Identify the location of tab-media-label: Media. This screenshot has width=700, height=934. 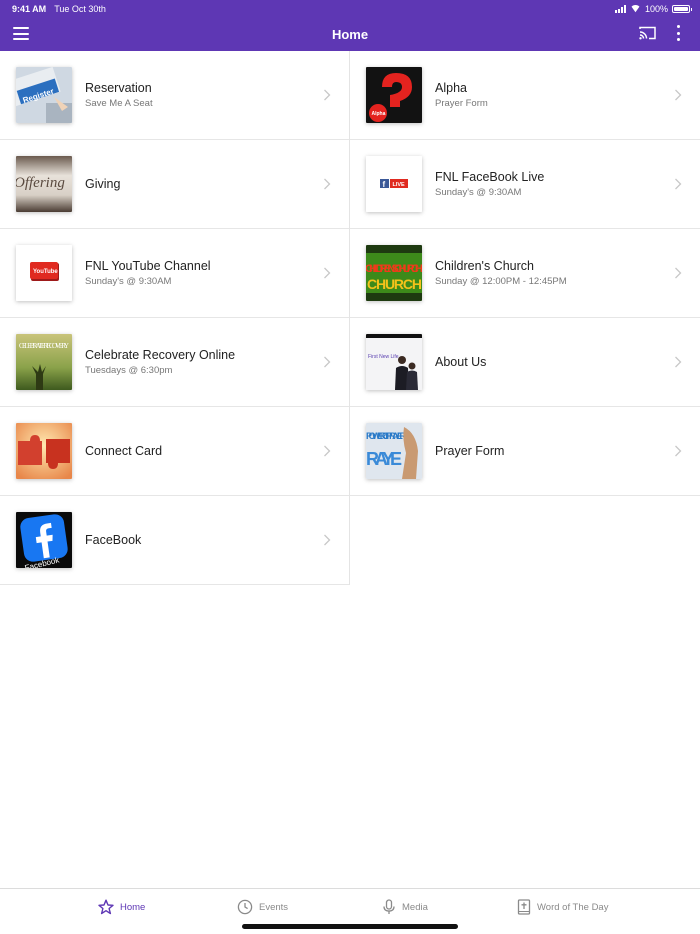
(415, 907).